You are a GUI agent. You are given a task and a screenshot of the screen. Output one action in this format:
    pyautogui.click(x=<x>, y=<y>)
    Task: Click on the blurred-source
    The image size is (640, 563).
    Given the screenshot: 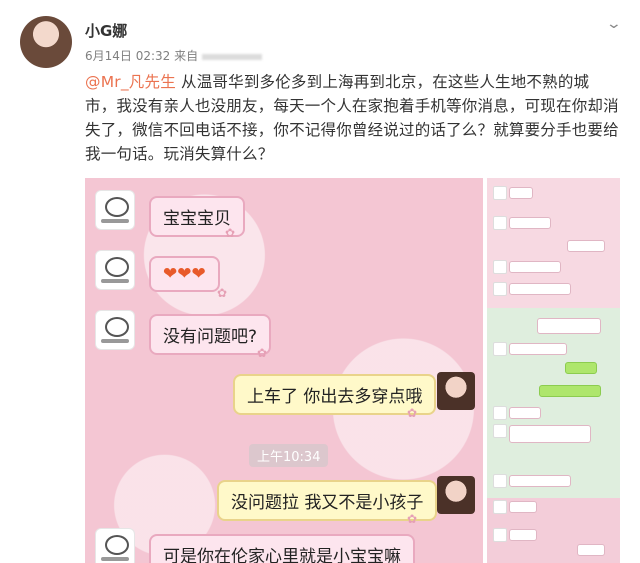 What is the action you would take?
    pyautogui.click(x=232, y=56)
    